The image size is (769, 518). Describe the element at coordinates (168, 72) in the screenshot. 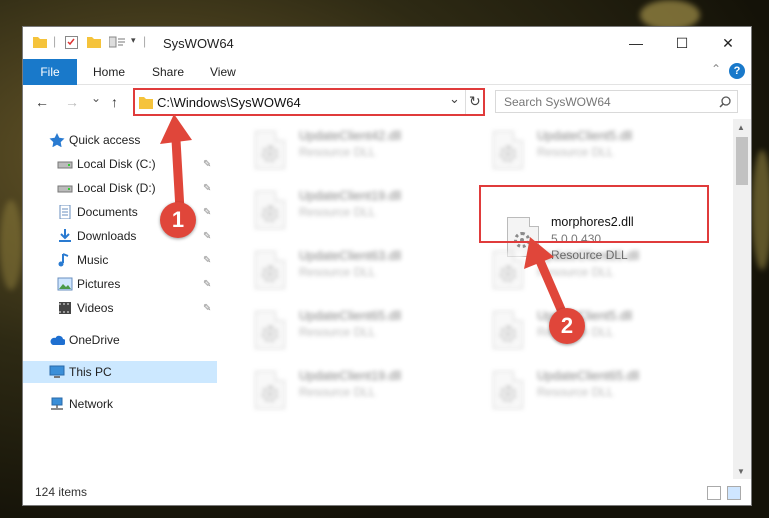

I see `tab-share: Share` at that location.